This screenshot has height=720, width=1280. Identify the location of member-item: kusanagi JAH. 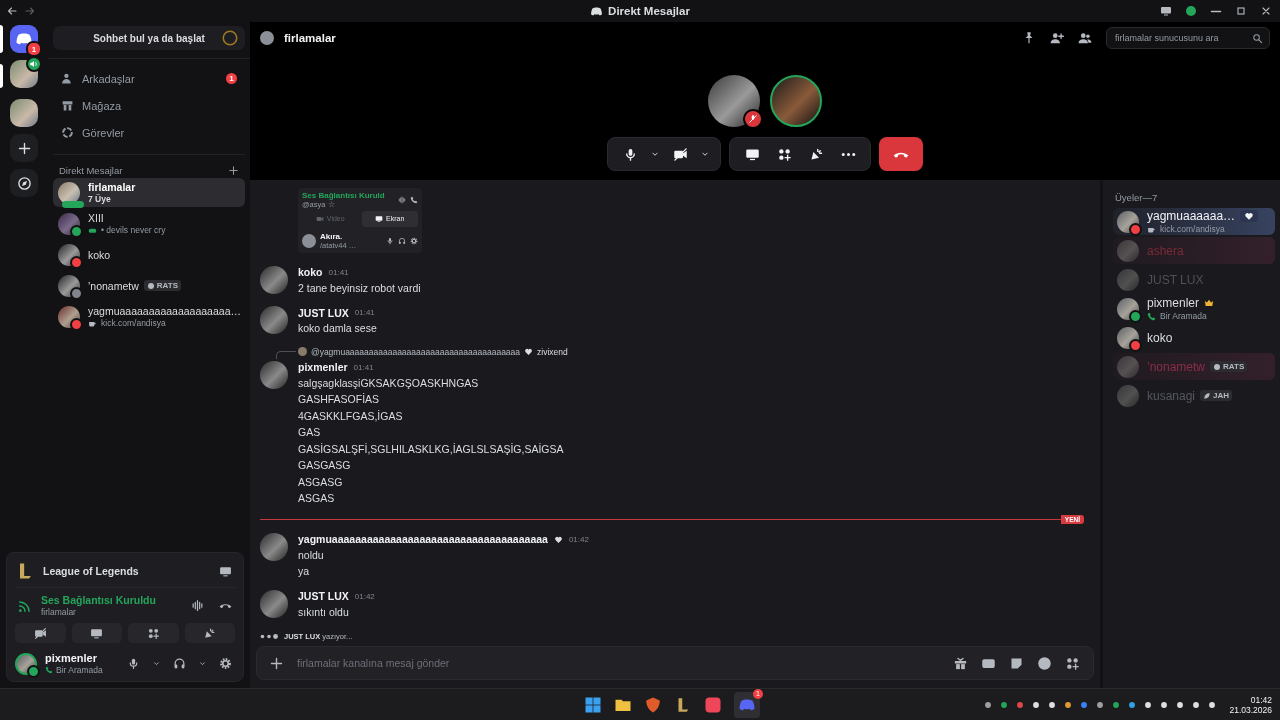
(1194, 395).